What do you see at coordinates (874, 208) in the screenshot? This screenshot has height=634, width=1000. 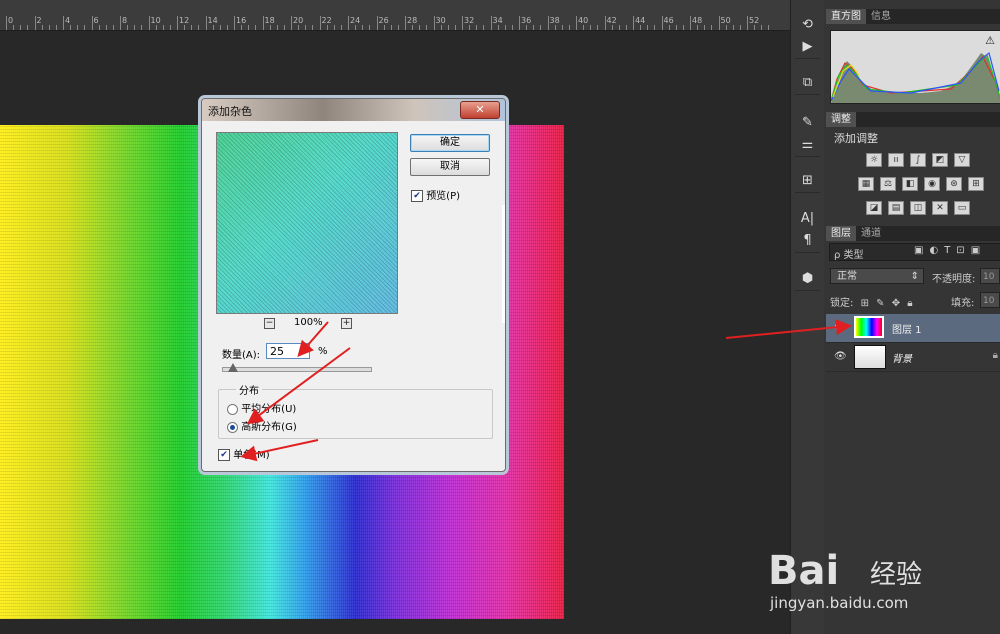 I see `invert-icon: ◪` at bounding box center [874, 208].